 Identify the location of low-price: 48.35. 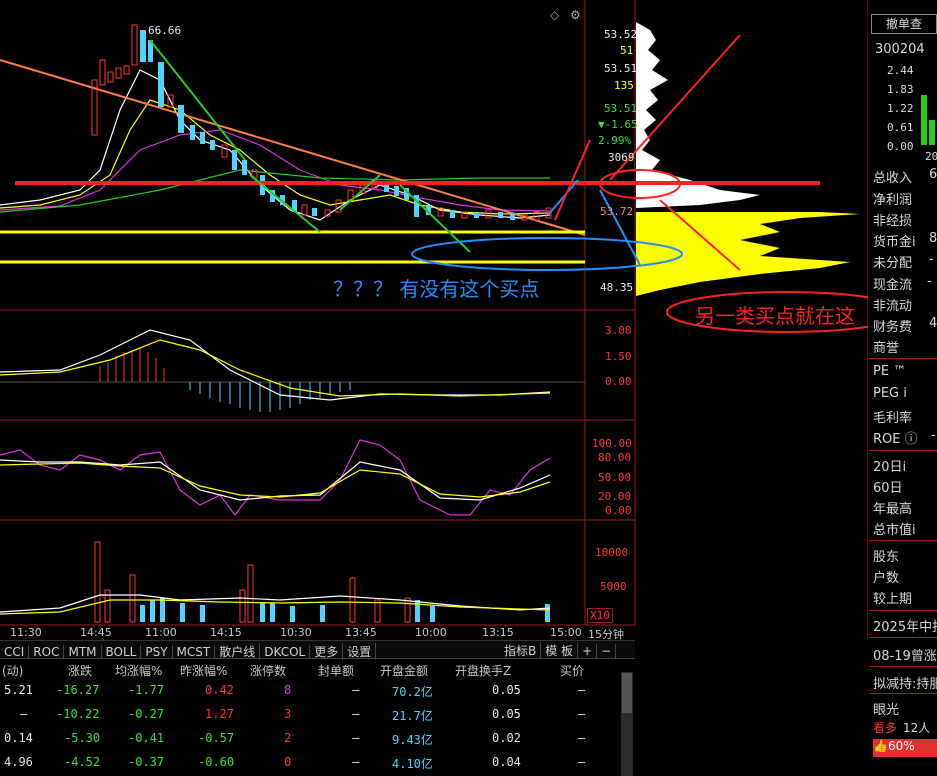
(617, 287).